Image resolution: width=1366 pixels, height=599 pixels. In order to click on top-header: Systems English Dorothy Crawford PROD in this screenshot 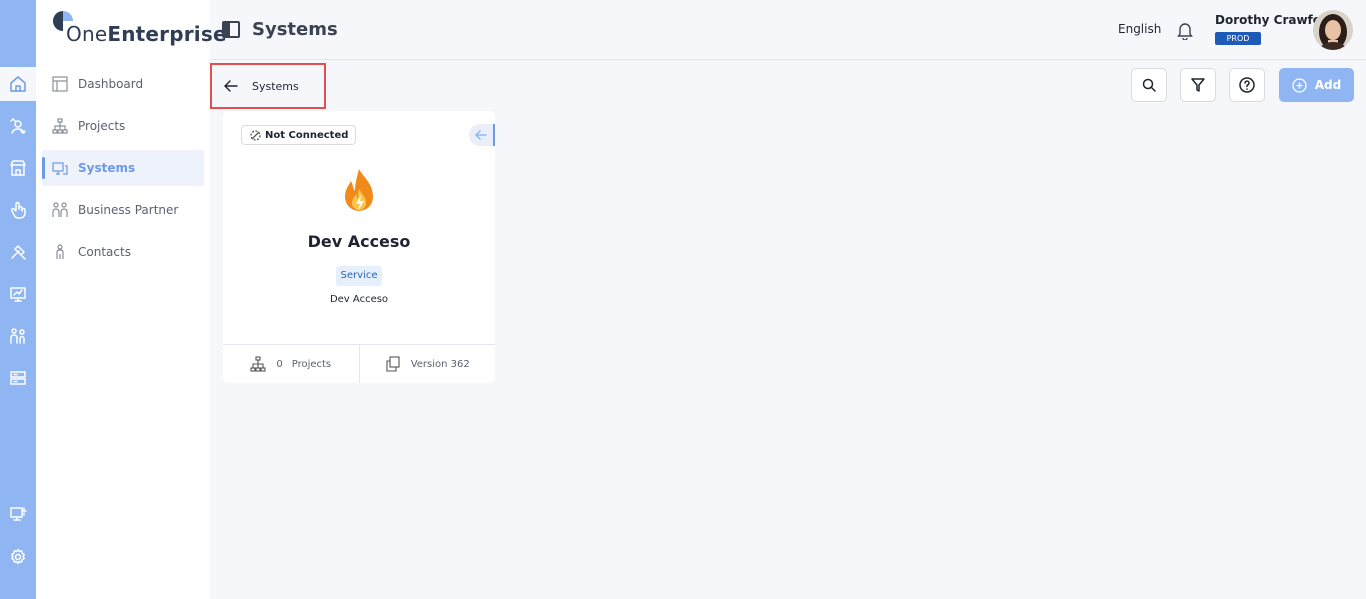, I will do `click(788, 30)`.